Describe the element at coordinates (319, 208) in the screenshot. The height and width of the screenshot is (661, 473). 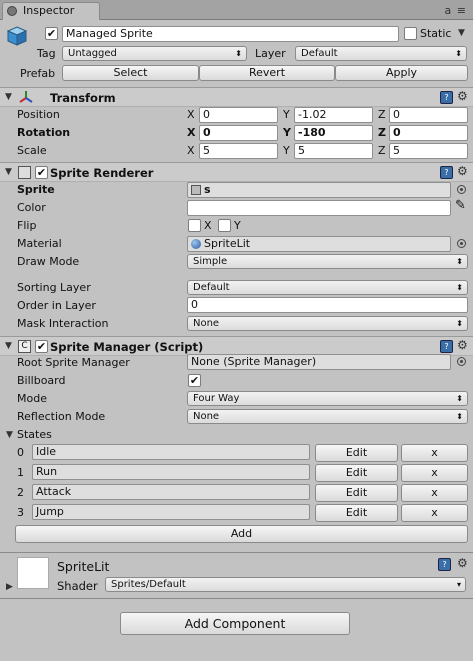
I see `color-field` at that location.